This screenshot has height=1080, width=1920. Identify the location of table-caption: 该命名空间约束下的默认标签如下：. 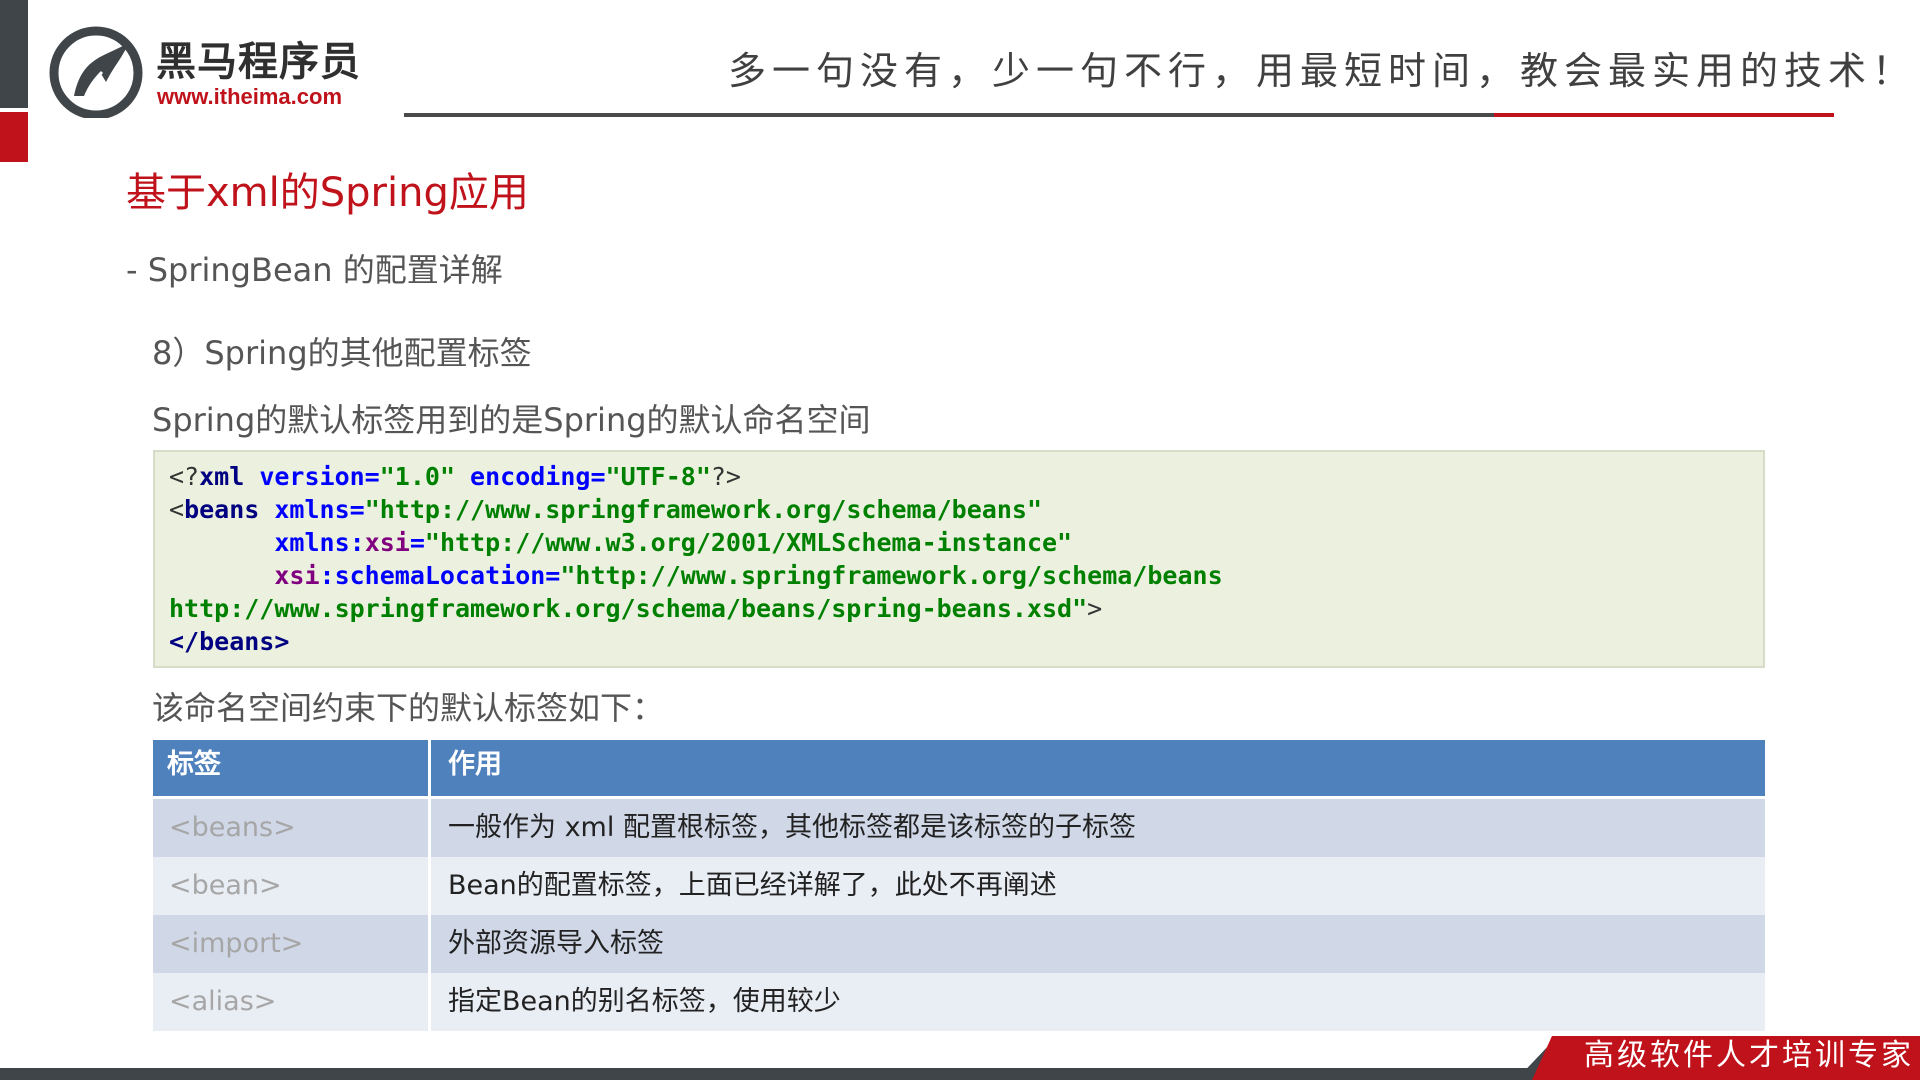
(408, 708).